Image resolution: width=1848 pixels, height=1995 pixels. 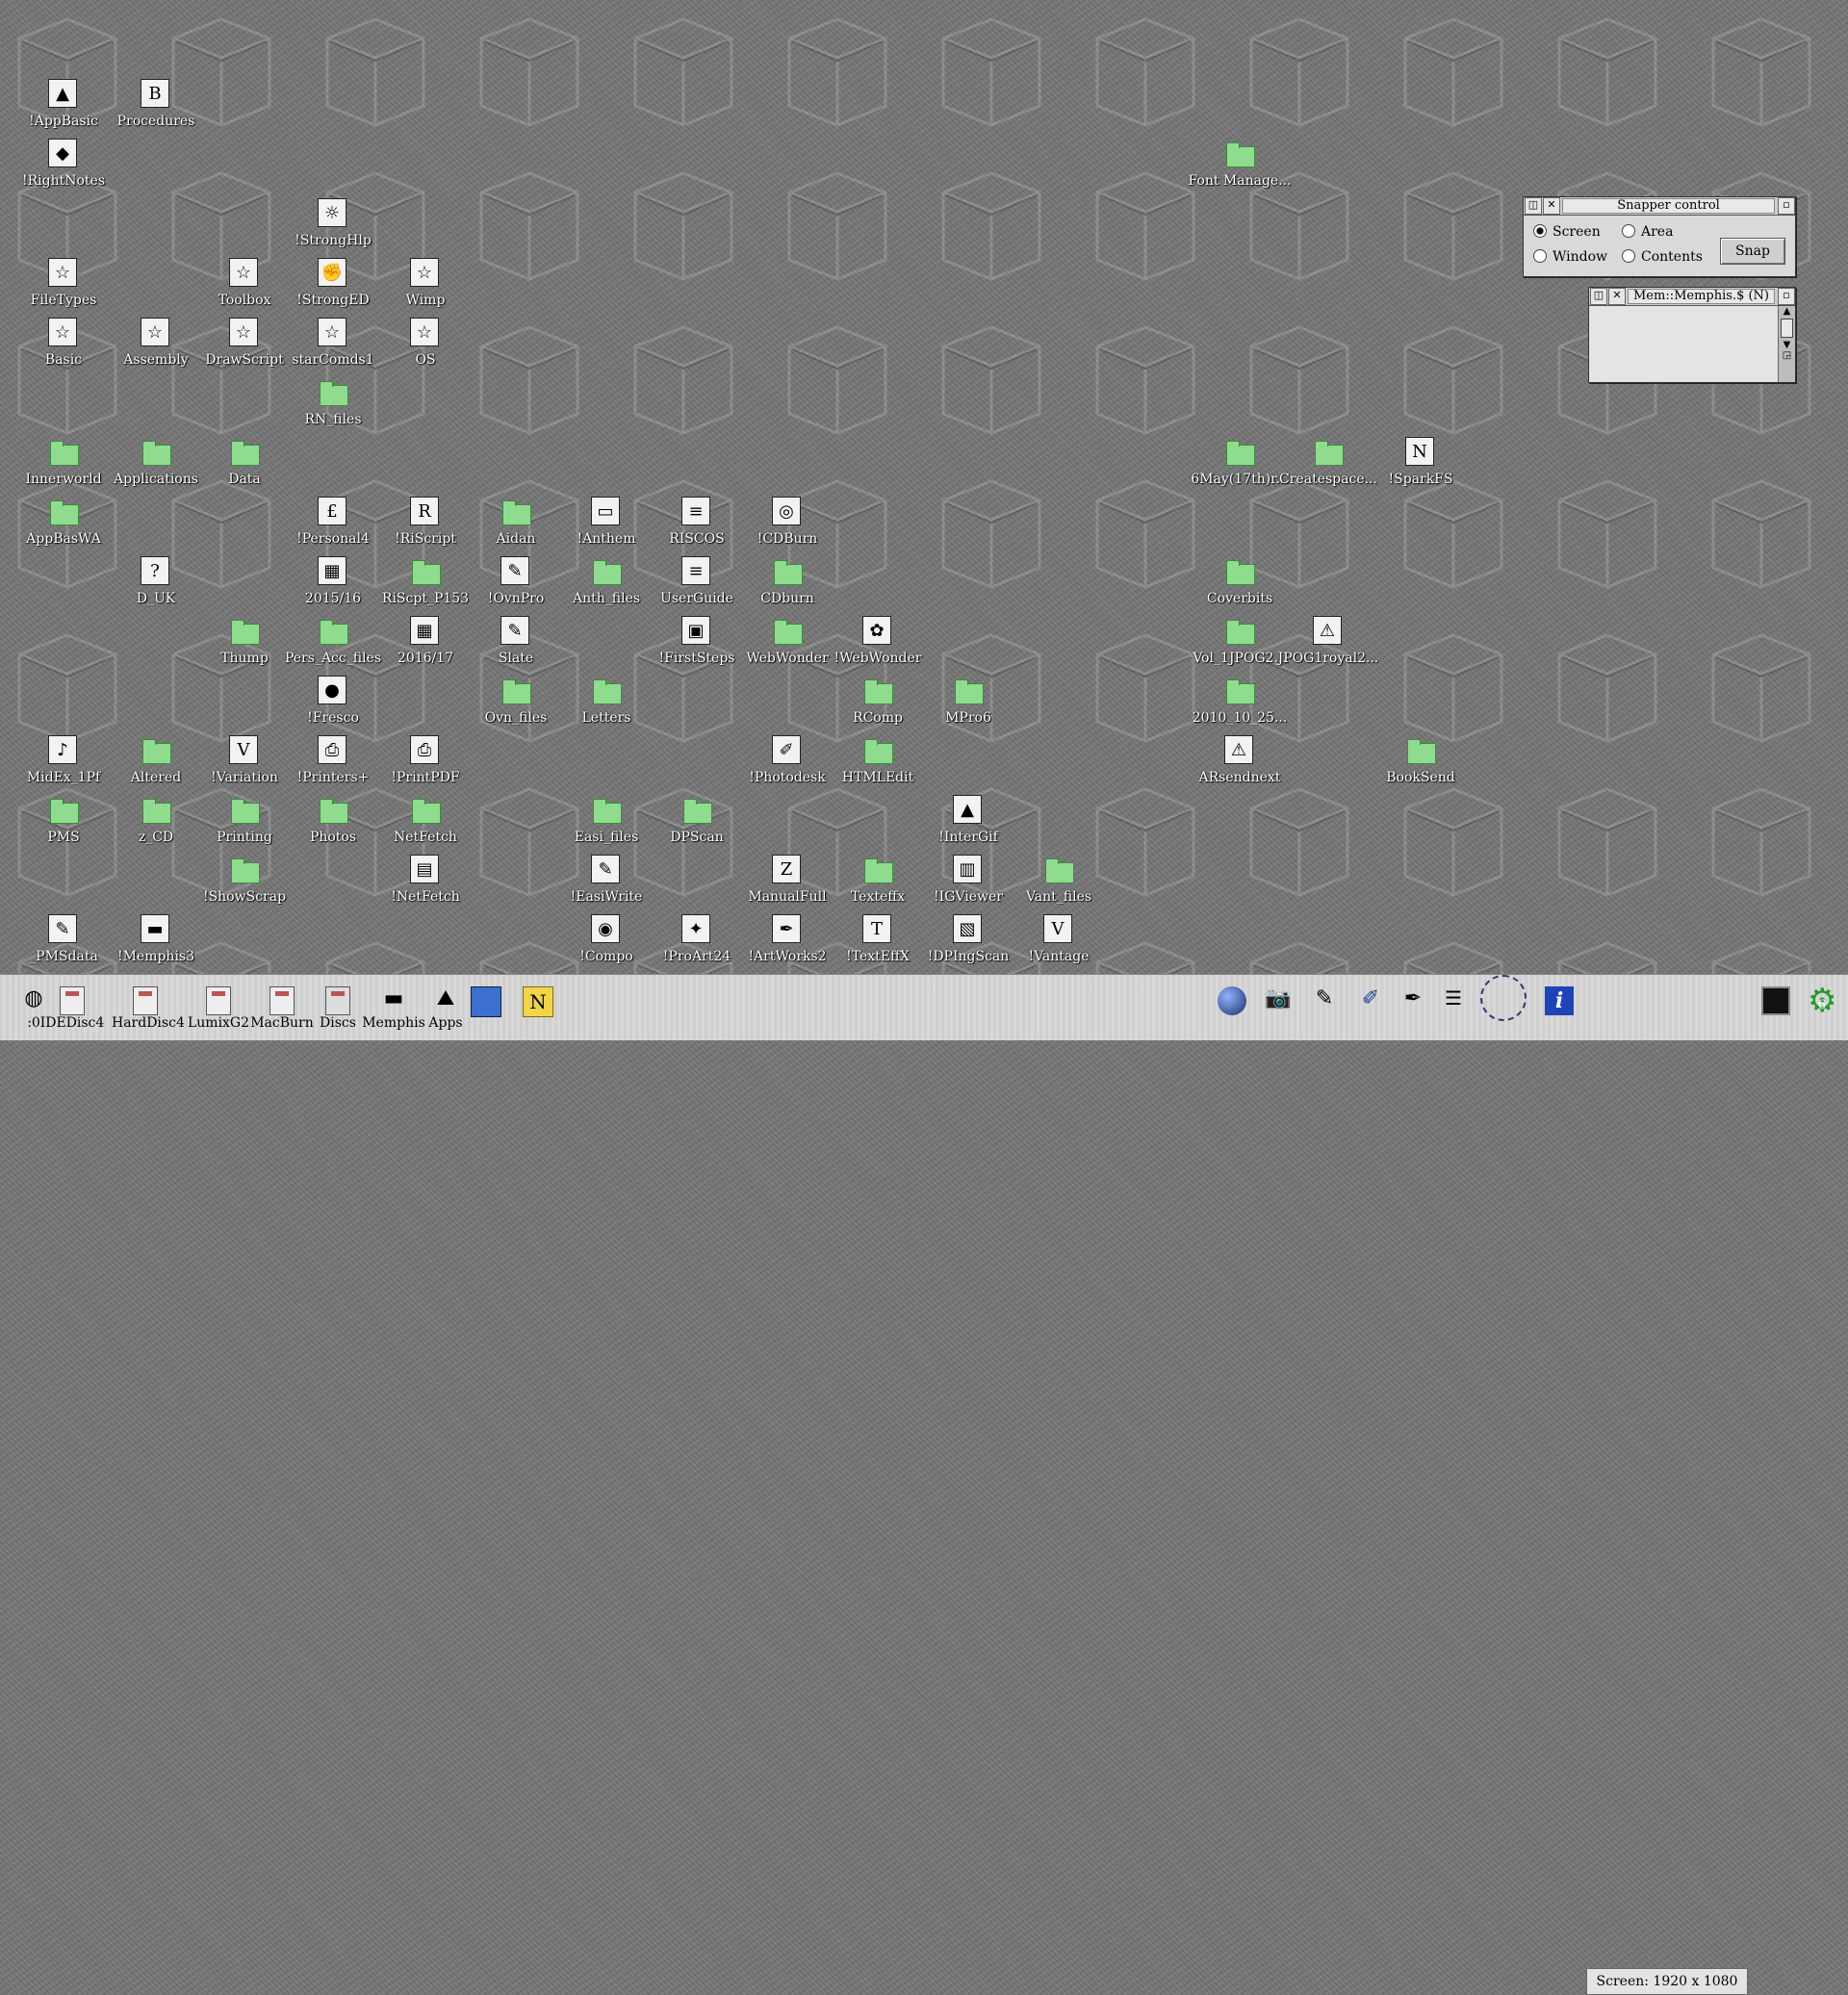 What do you see at coordinates (333, 342) in the screenshot?
I see `desktop-app: ☆ starComds1` at bounding box center [333, 342].